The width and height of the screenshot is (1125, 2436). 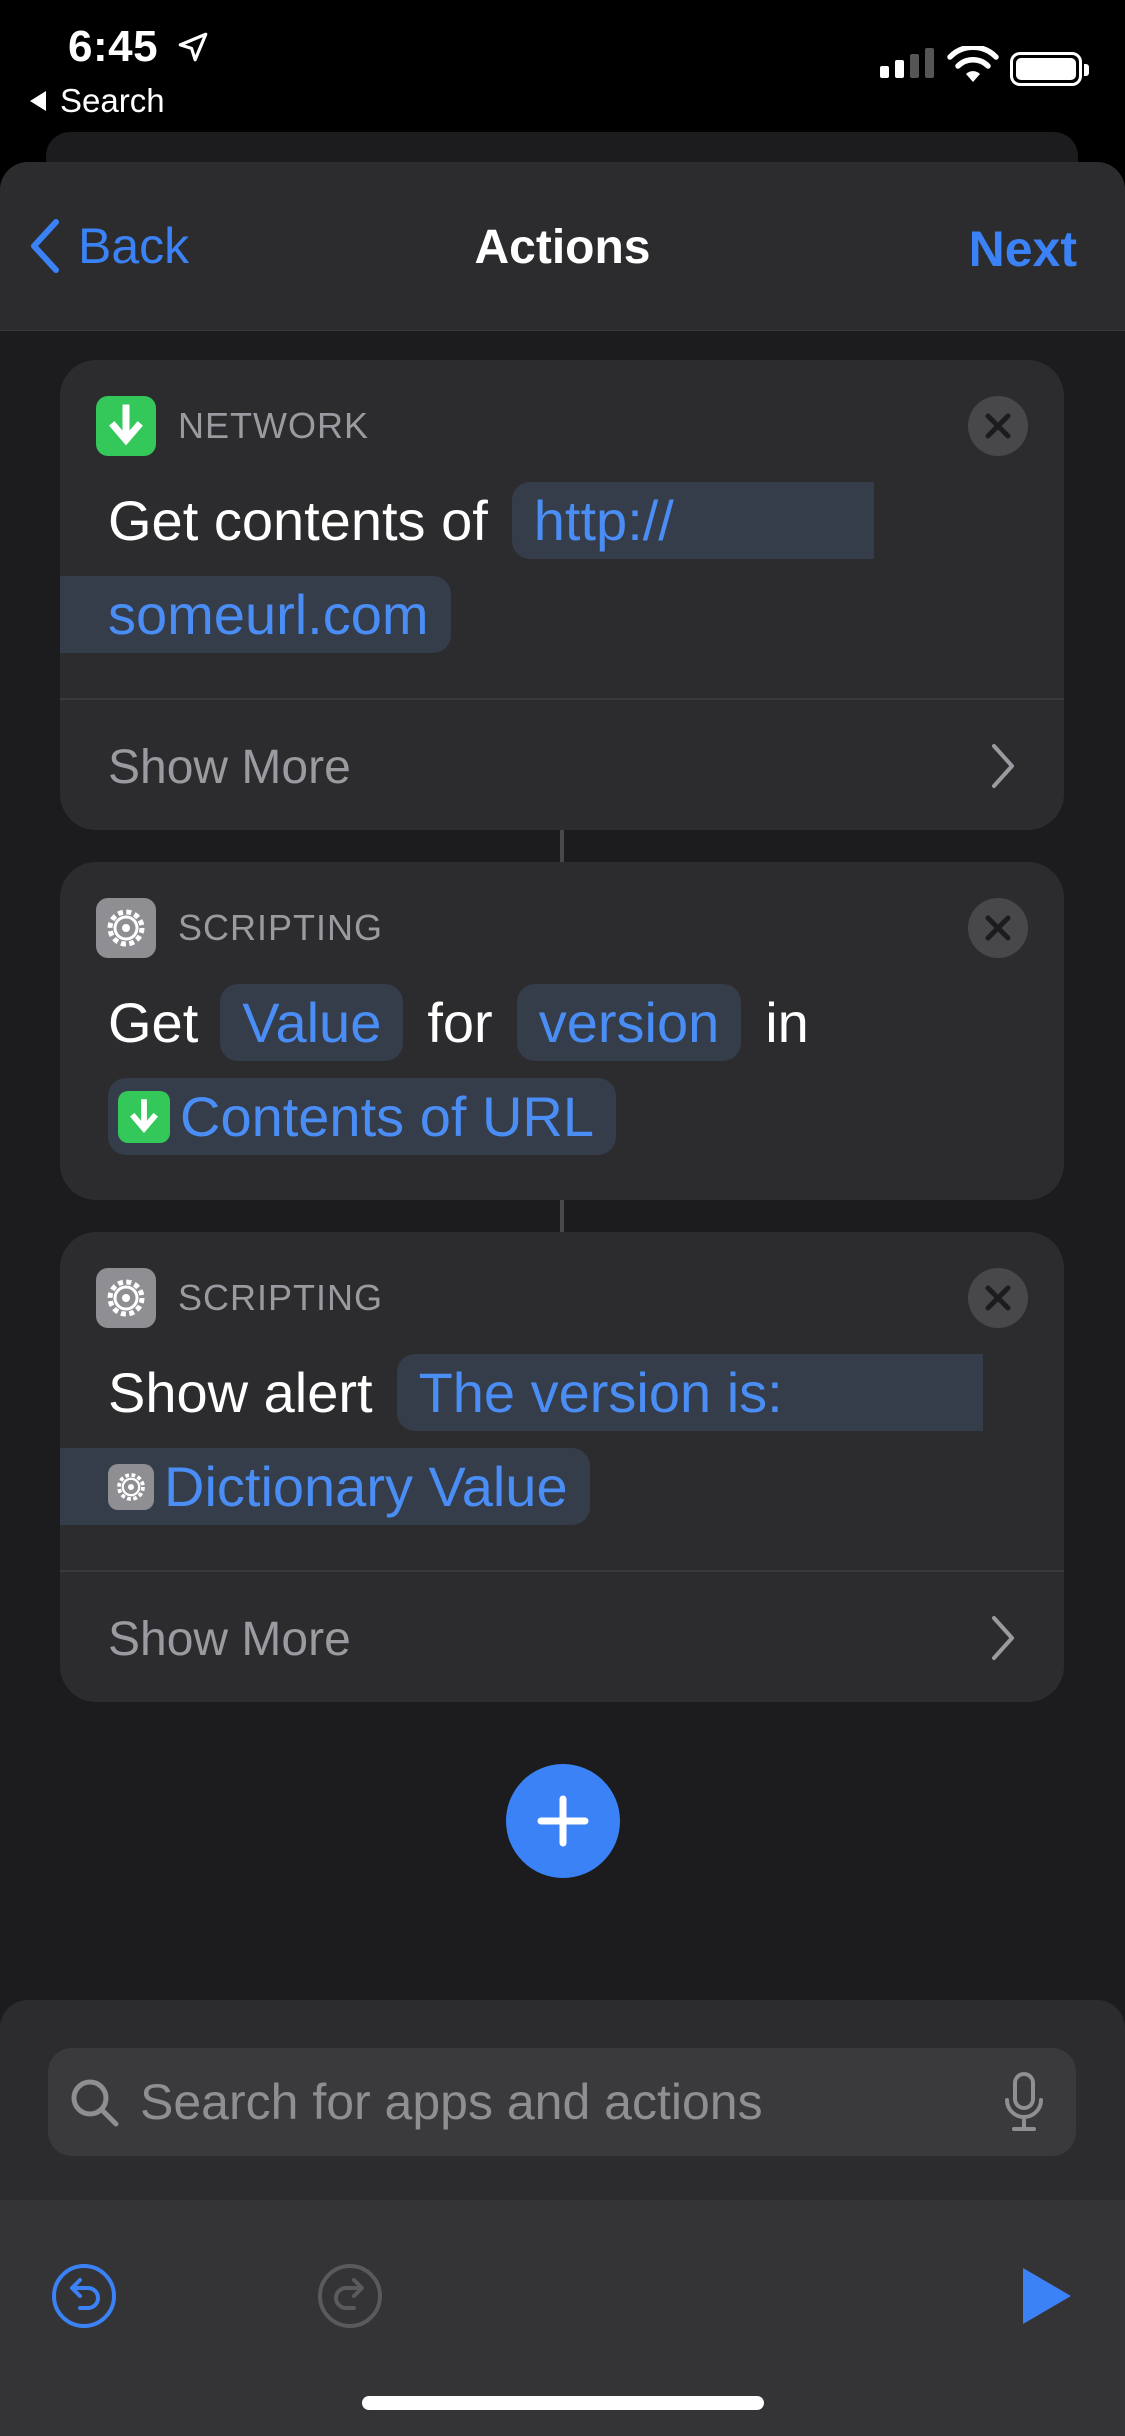 I want to click on navigation-bar: Back Actions Next, so click(x=562, y=246).